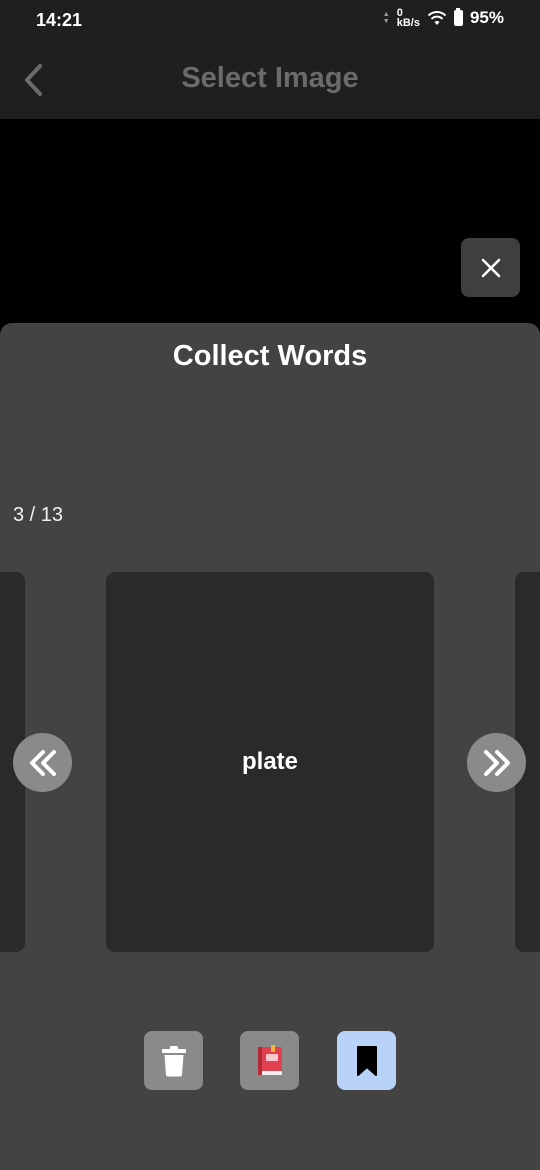  I want to click on previous-button, so click(42, 762).